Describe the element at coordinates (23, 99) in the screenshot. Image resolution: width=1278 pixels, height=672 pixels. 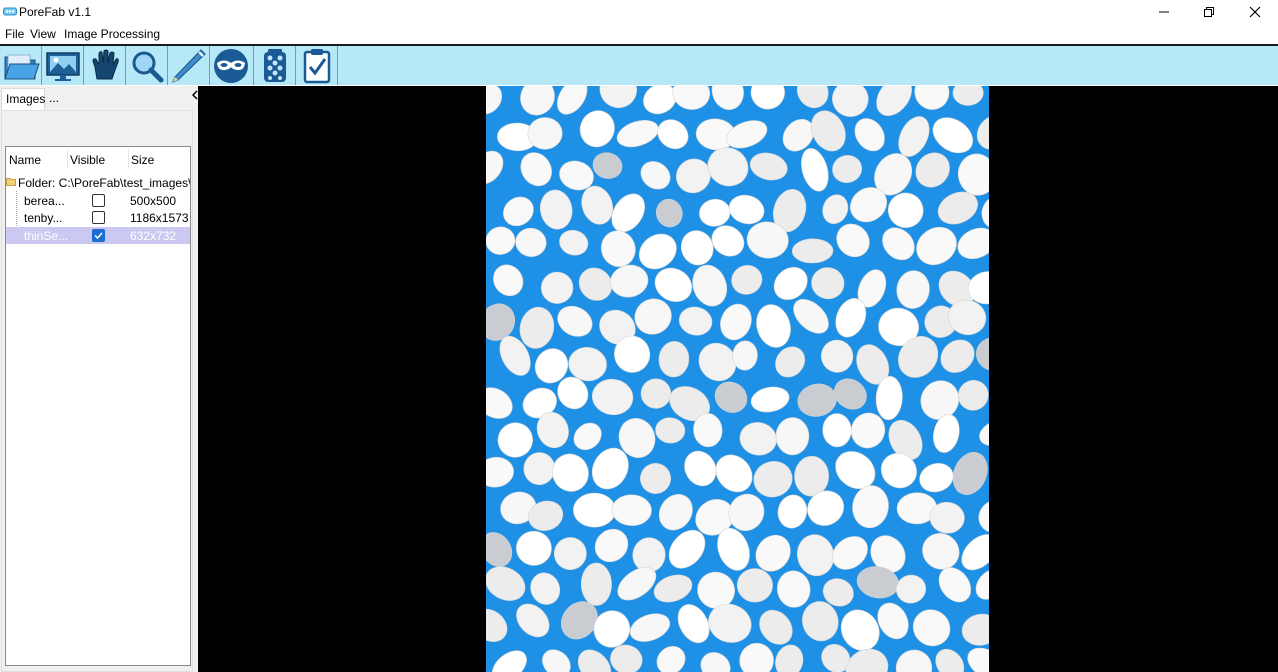
I see `tab-images: Images` at that location.